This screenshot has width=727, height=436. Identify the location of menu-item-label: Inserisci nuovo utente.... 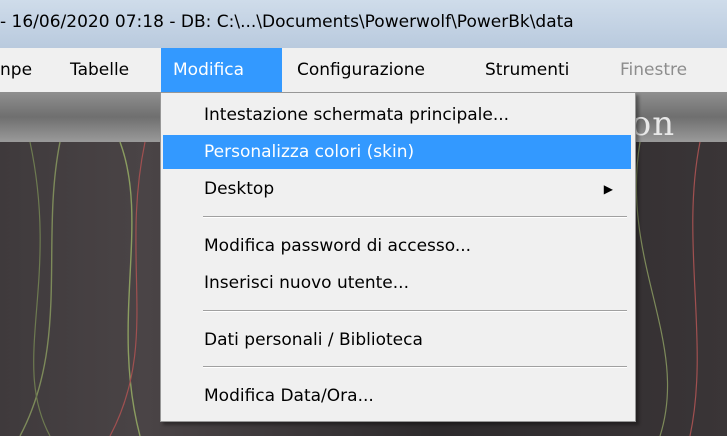
(306, 283).